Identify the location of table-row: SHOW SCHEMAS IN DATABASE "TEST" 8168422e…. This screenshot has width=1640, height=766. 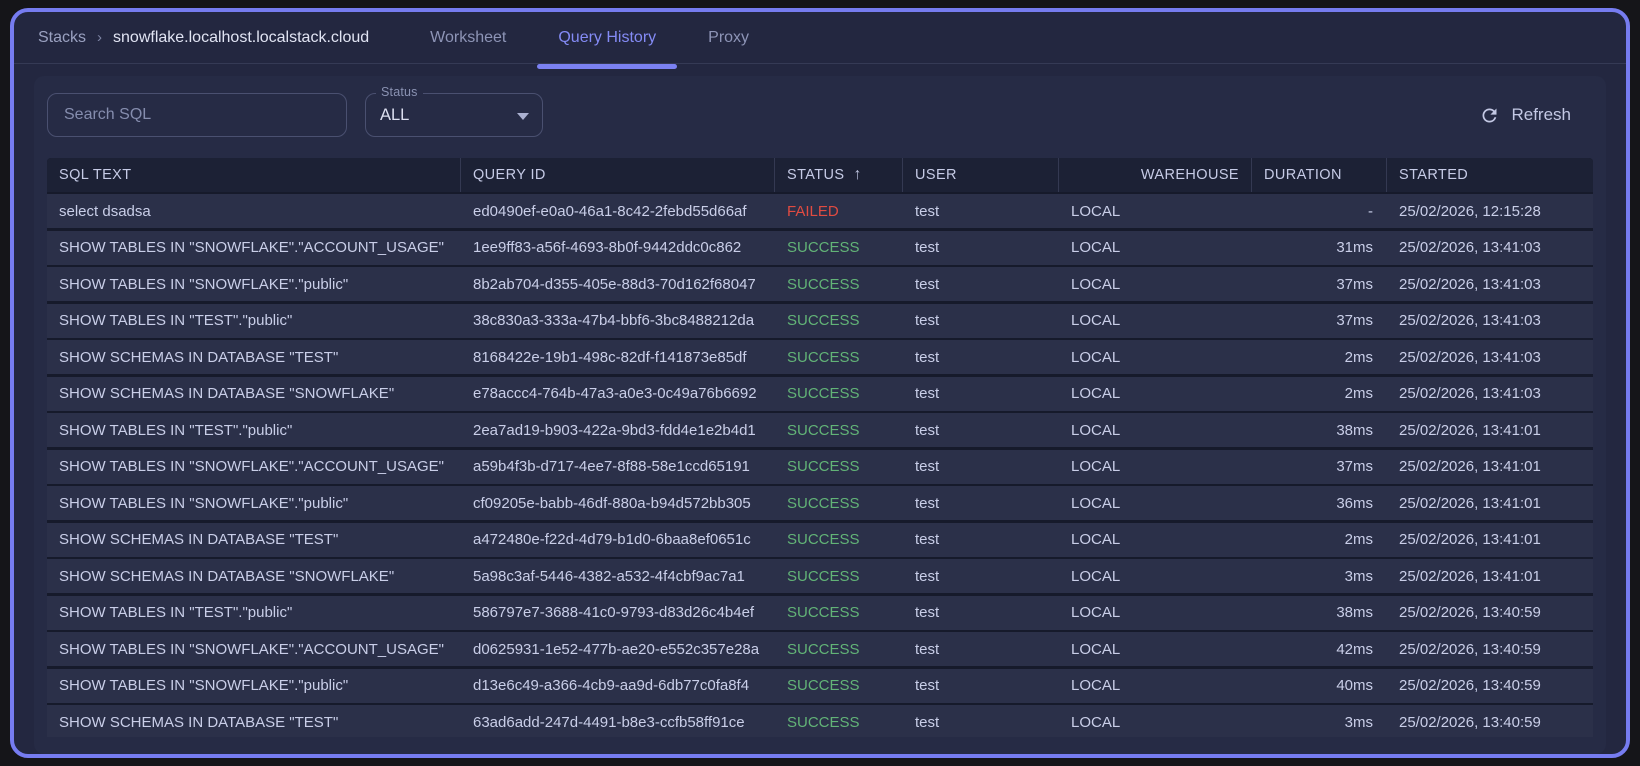
(820, 357).